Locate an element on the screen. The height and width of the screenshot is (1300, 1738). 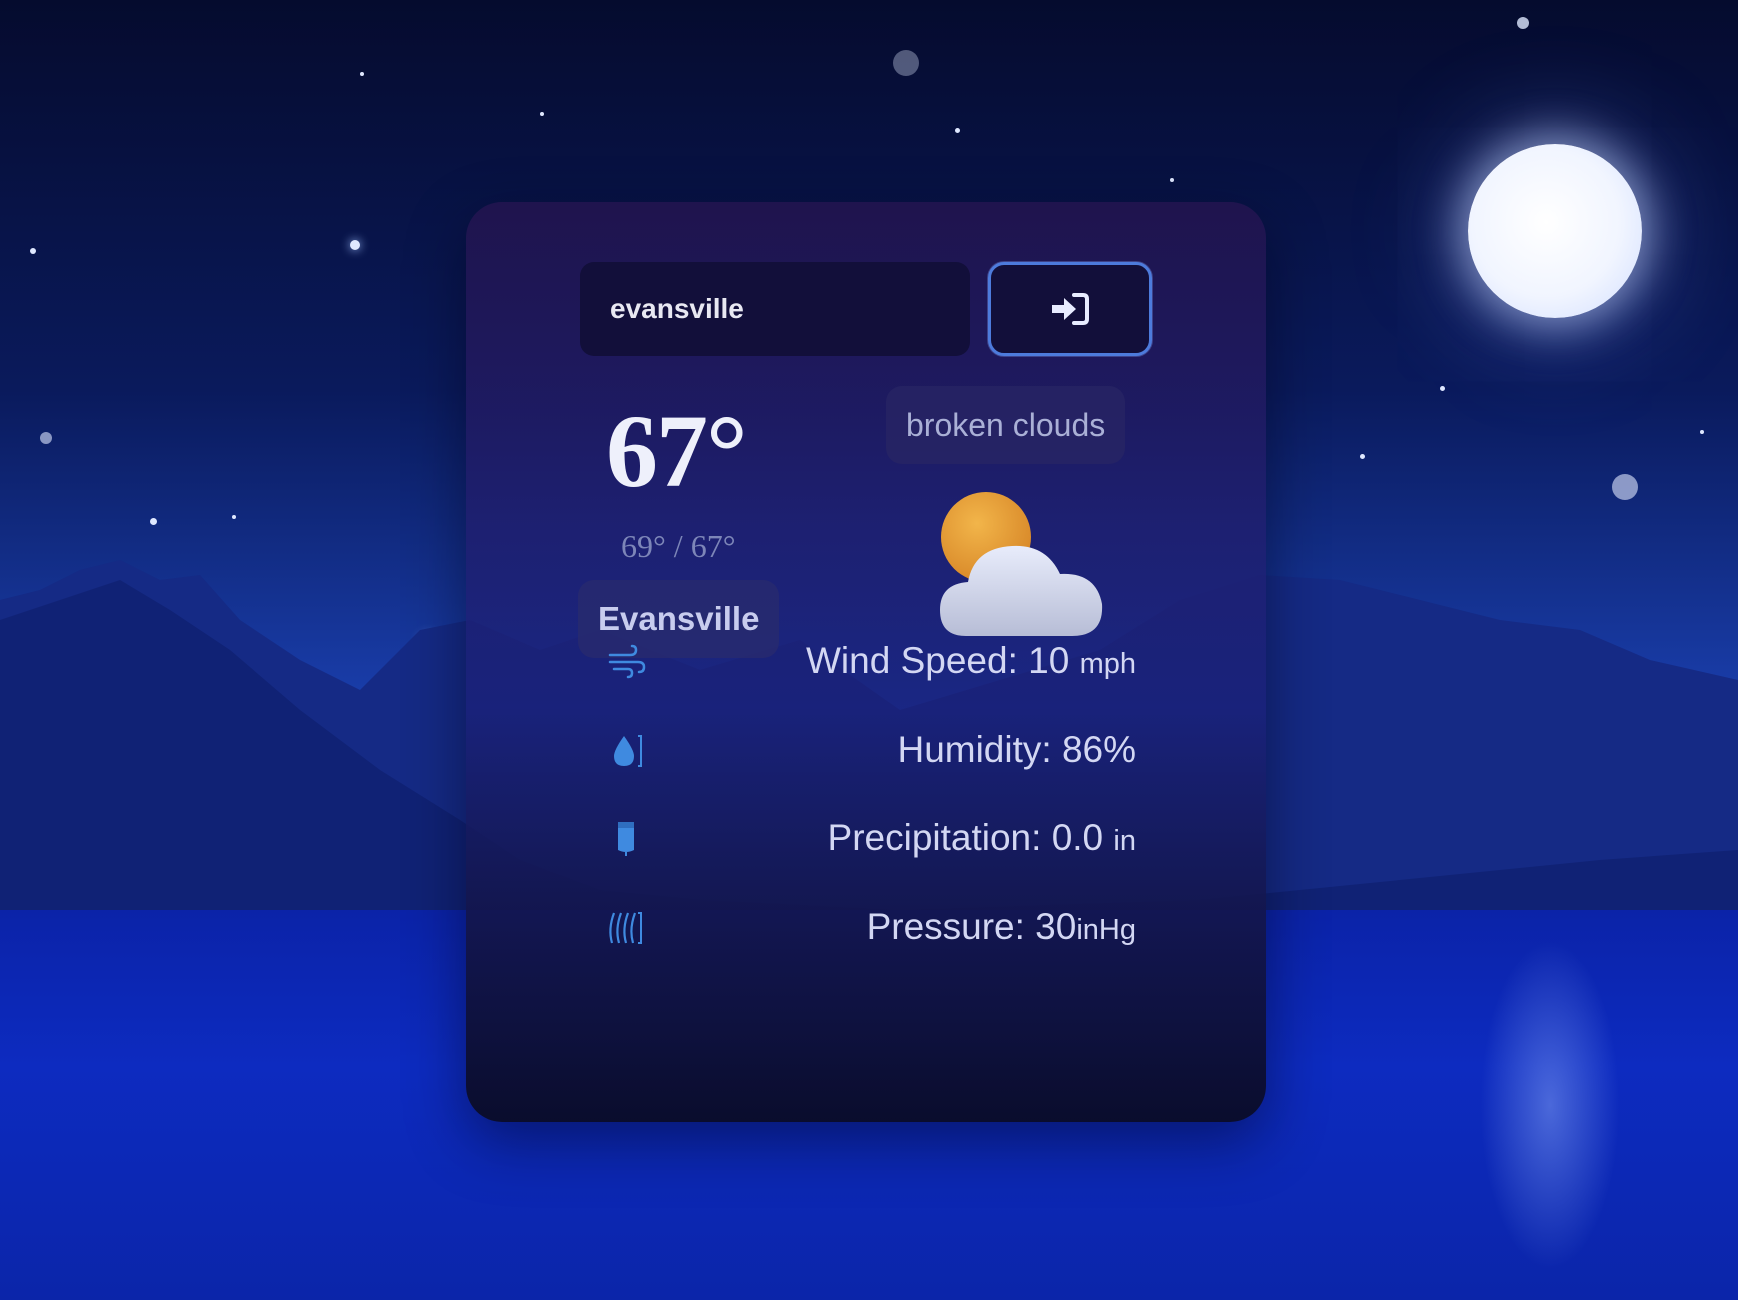
humidity-row: Humidity: 86% is located at coordinates (871, 750).